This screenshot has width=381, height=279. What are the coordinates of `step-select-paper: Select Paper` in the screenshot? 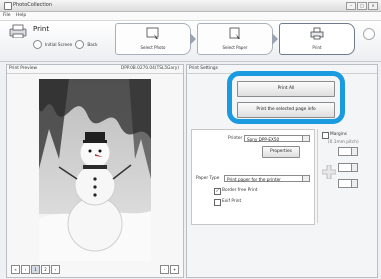 It's located at (235, 39).